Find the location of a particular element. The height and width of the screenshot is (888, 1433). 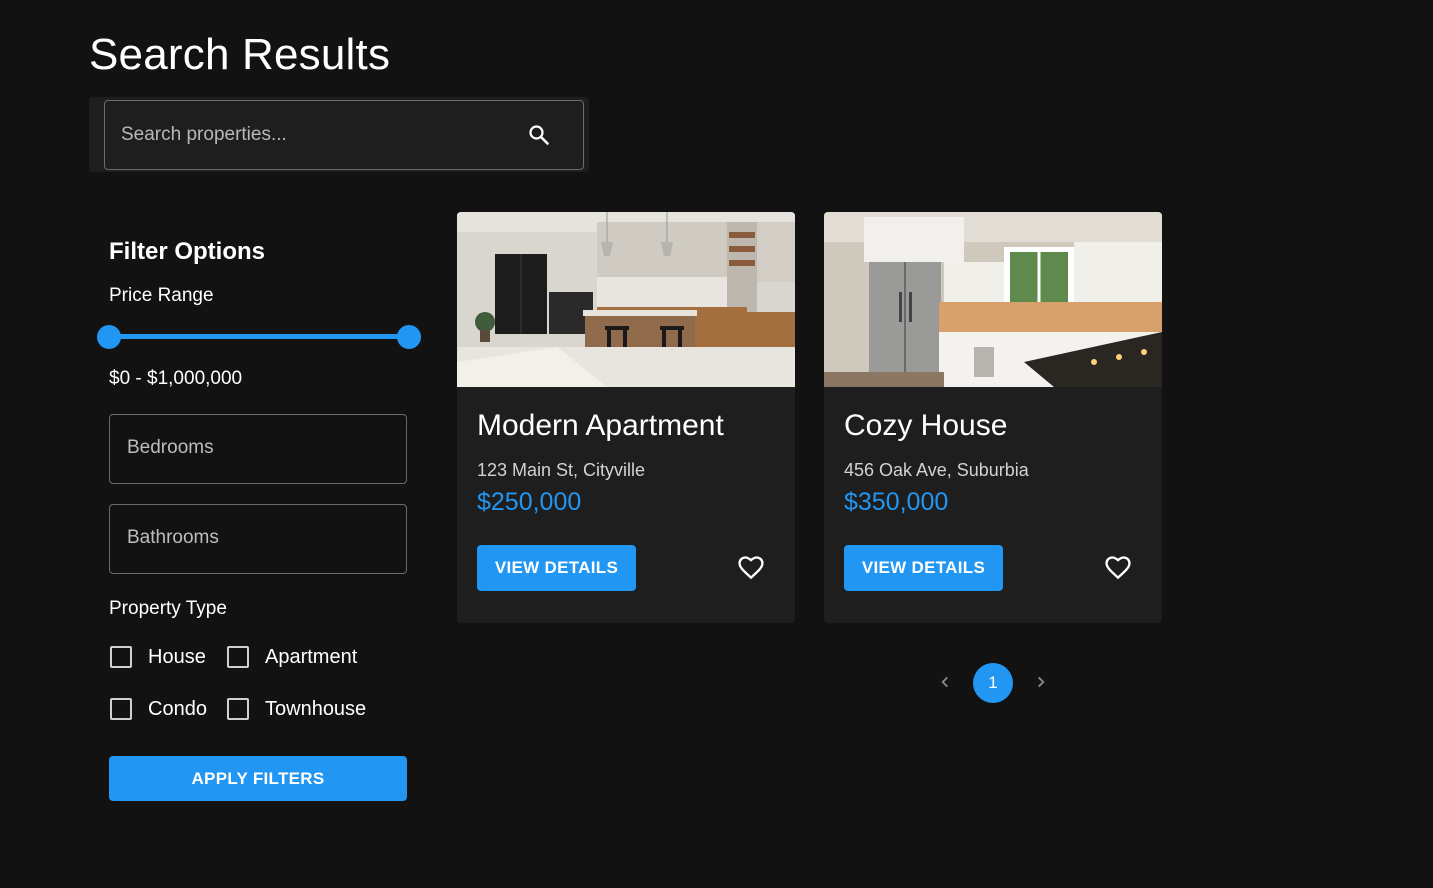

search-field is located at coordinates (344, 135).